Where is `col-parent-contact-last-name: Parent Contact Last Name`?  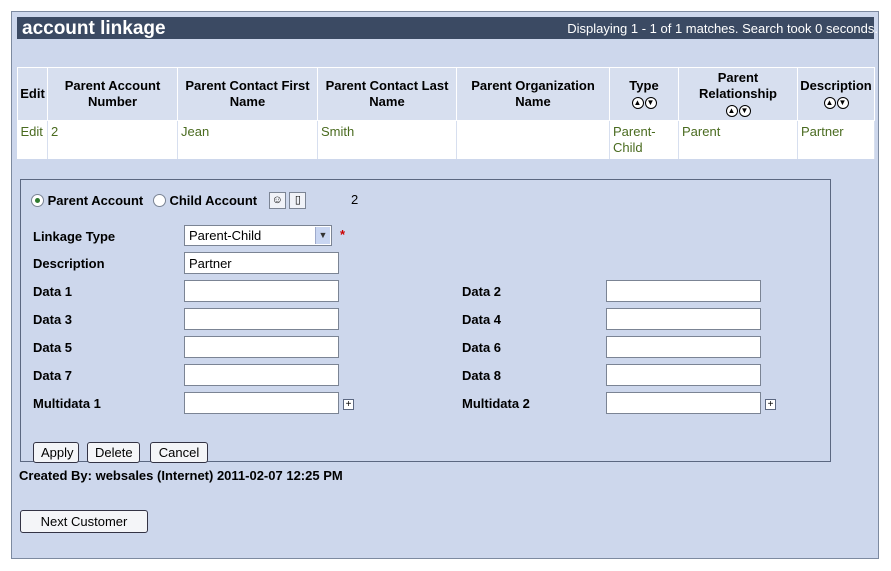
col-parent-contact-last-name: Parent Contact Last Name is located at coordinates (387, 94).